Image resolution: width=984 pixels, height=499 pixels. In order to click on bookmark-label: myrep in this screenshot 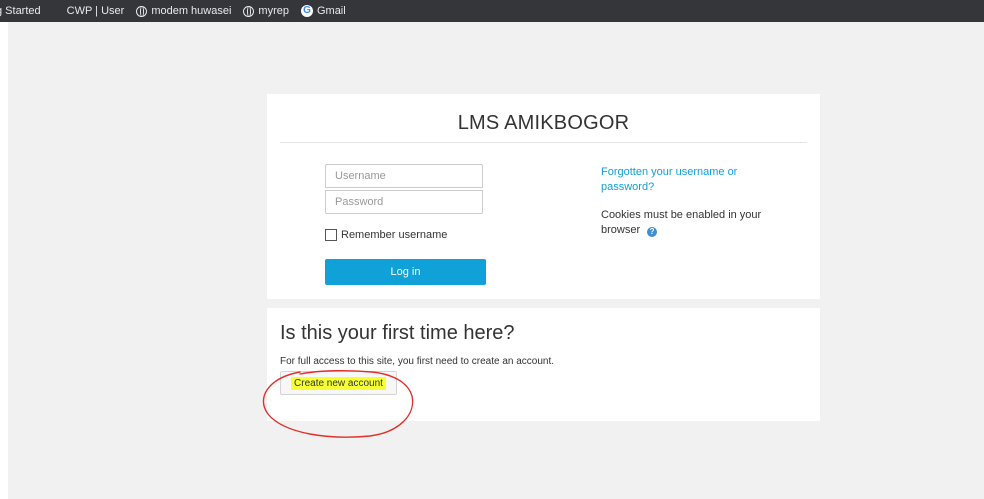, I will do `click(273, 11)`.